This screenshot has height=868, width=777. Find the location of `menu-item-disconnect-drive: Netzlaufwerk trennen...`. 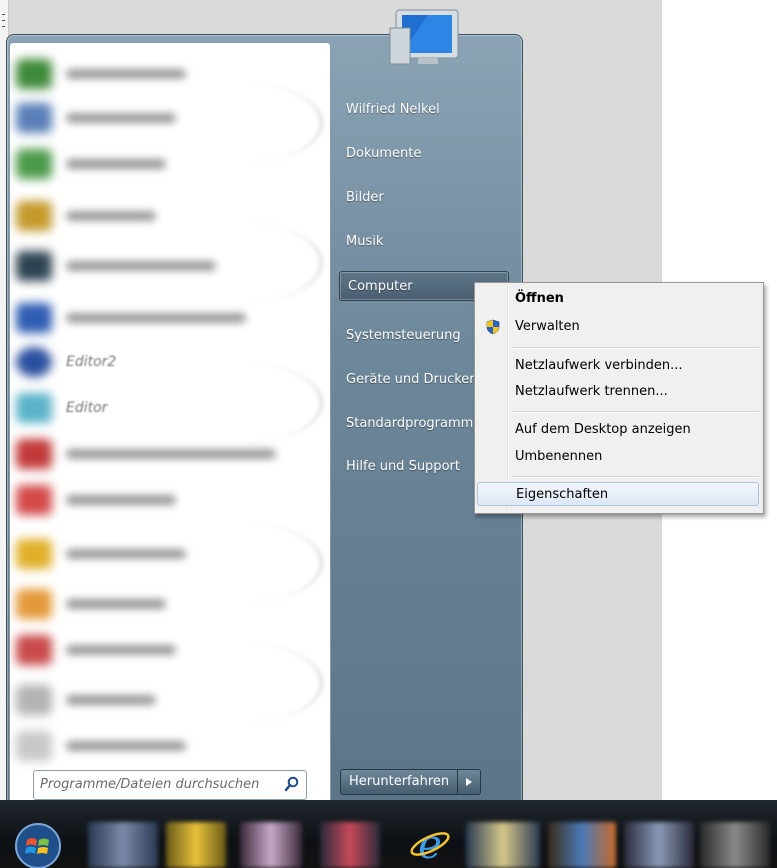

menu-item-disconnect-drive: Netzlaufwerk trennen... is located at coordinates (618, 392).